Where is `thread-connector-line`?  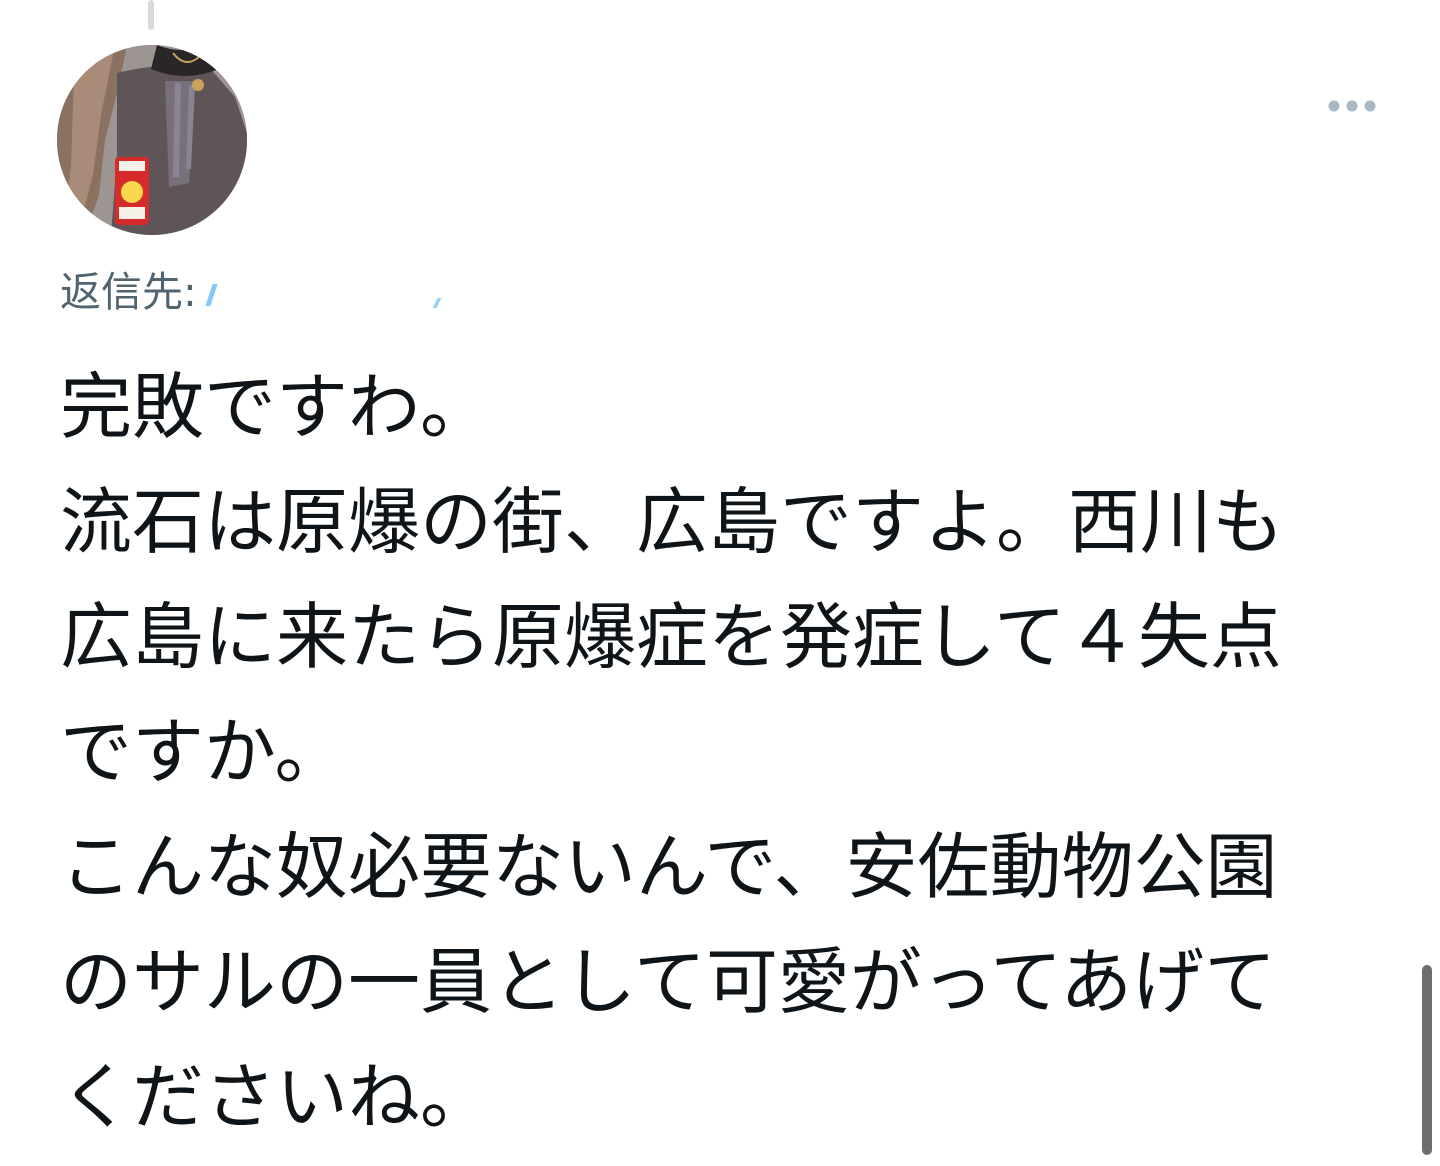
thread-connector-line is located at coordinates (151, 15).